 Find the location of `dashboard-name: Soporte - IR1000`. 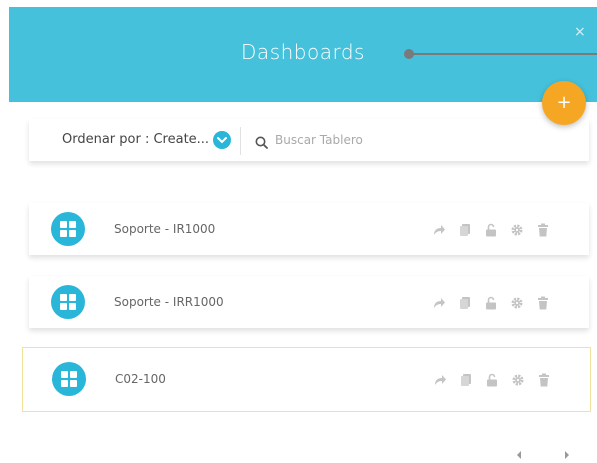

dashboard-name: Soporte - IR1000 is located at coordinates (164, 229).